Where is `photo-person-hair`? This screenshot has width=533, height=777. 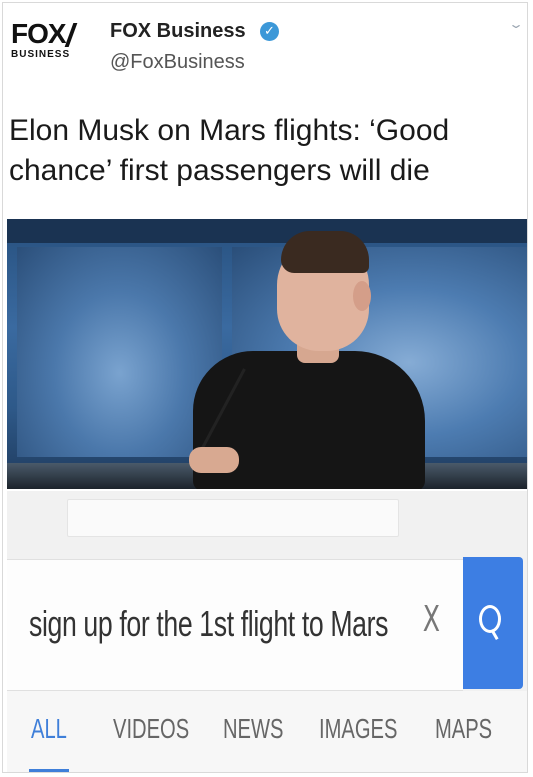 photo-person-hair is located at coordinates (325, 252).